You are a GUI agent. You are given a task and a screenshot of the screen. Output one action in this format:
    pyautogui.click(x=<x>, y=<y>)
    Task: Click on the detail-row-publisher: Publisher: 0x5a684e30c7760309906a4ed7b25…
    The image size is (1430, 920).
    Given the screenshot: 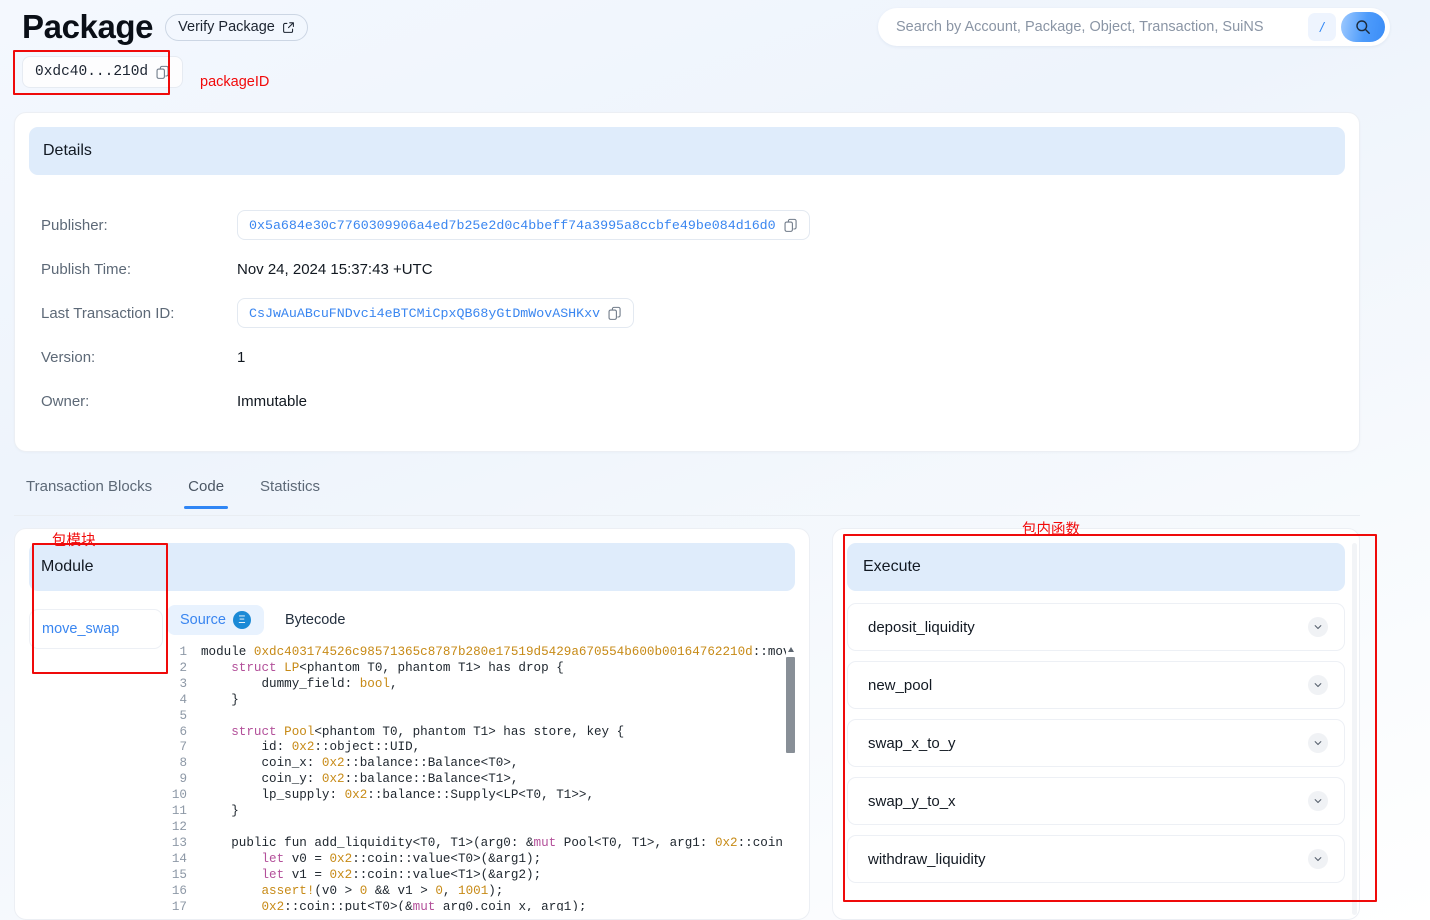 What is the action you would take?
    pyautogui.click(x=693, y=225)
    